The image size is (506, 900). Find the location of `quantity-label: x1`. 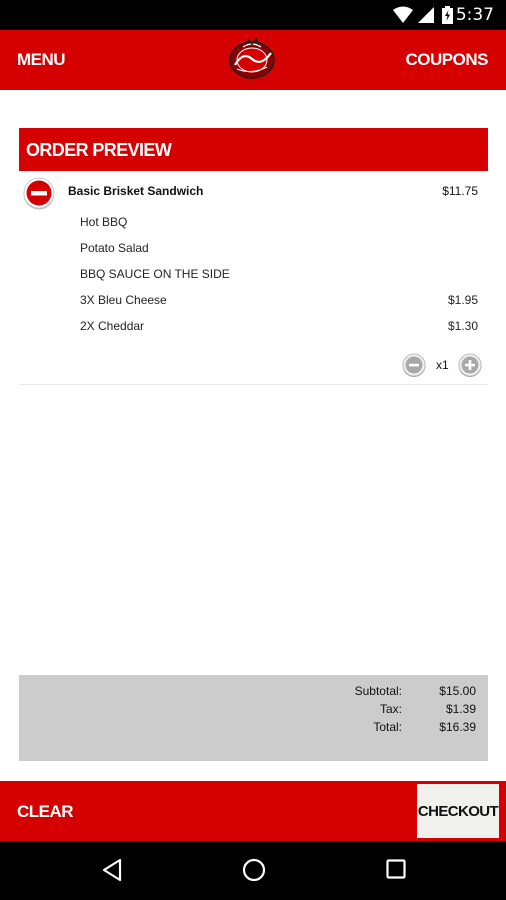

quantity-label: x1 is located at coordinates (442, 365).